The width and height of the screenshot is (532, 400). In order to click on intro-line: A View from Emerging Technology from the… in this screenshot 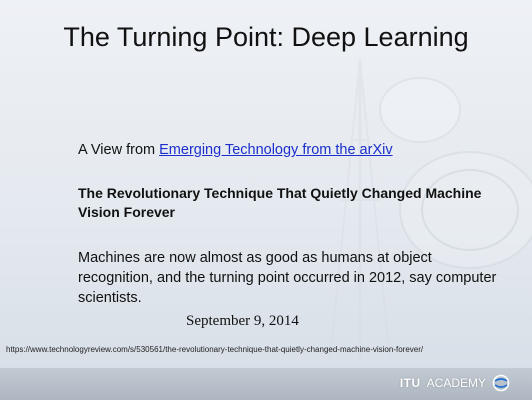, I will do `click(235, 150)`.